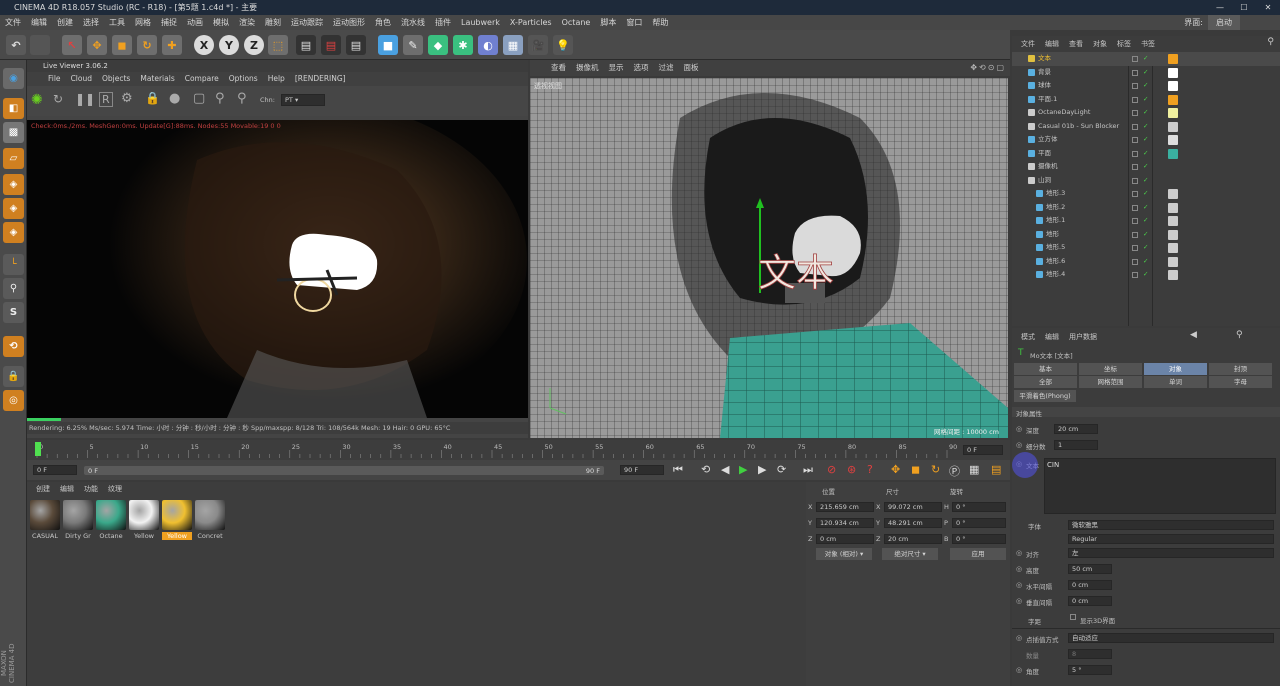 This screenshot has height=686, width=1280. I want to click on pause-icon: ❚❚, so click(85, 99).